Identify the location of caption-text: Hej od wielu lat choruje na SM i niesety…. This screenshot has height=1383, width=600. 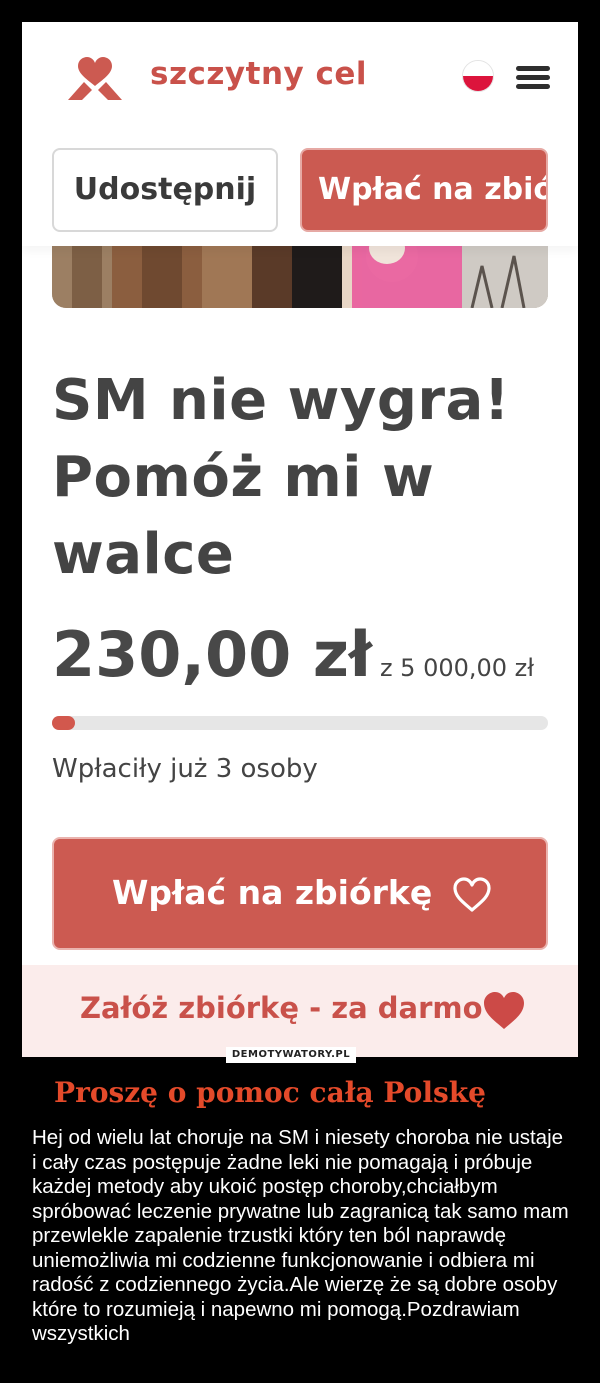
(300, 1235).